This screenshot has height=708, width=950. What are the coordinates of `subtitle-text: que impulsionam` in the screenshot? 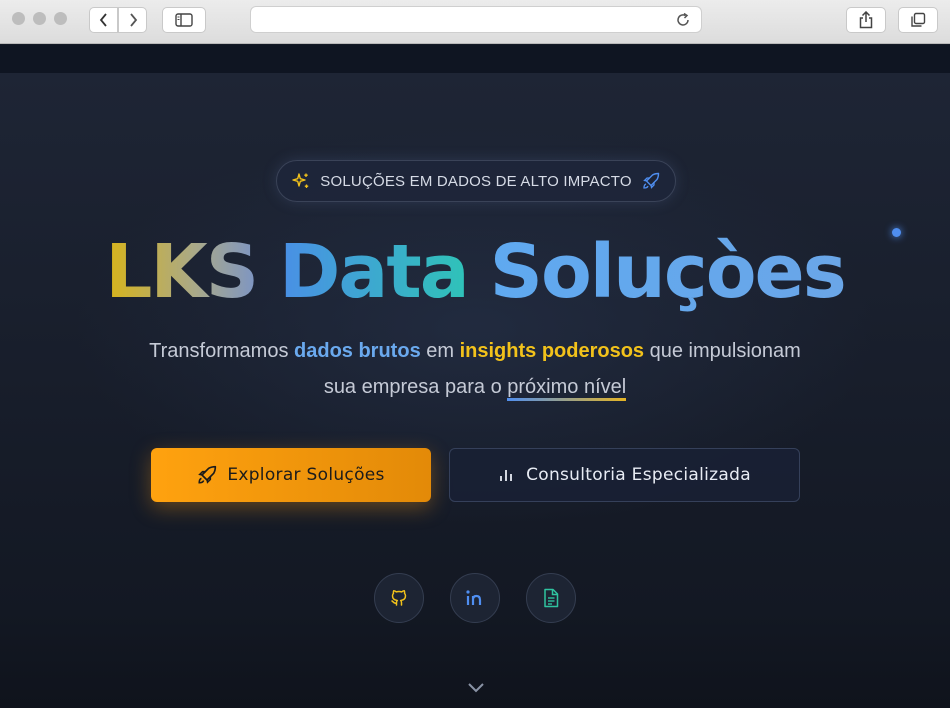 It's located at (722, 351).